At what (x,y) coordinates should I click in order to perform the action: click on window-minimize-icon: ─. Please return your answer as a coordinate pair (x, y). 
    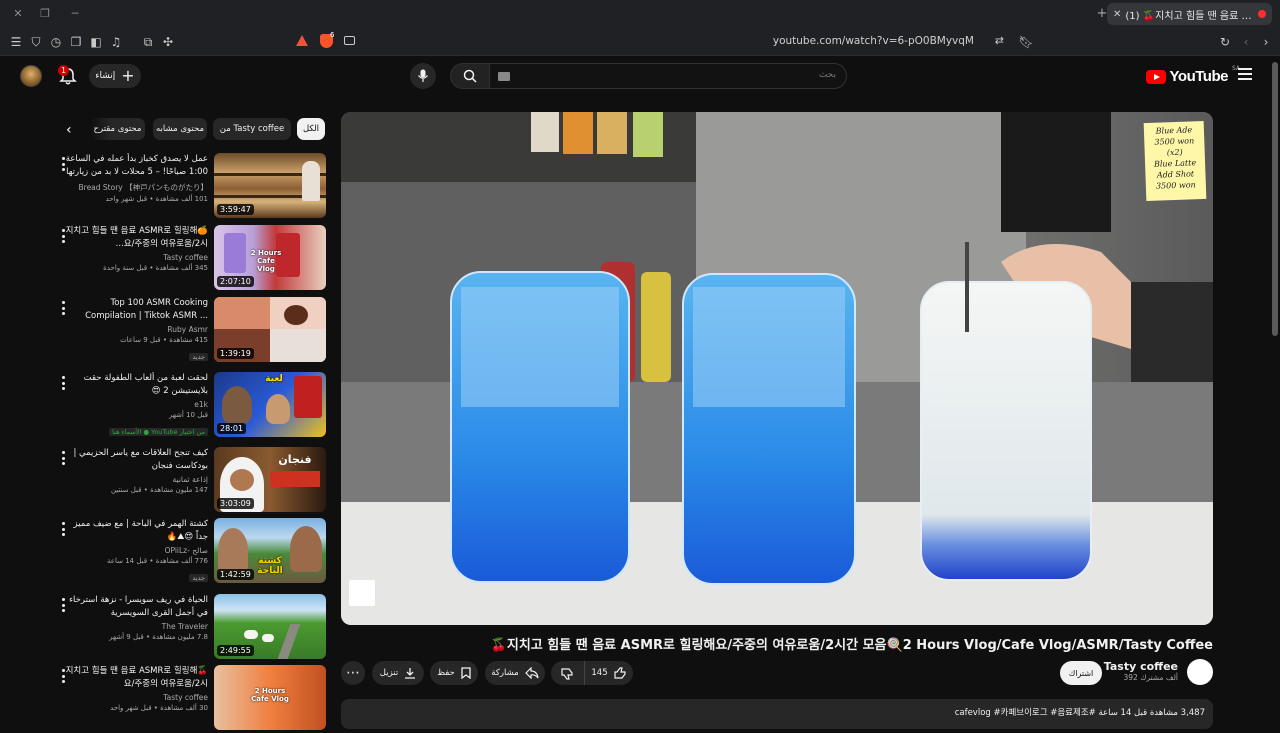
    Looking at the image, I should click on (75, 14).